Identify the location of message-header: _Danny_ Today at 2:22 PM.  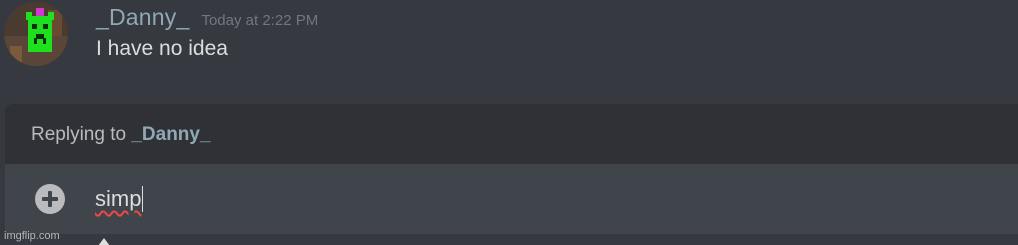
(207, 17).